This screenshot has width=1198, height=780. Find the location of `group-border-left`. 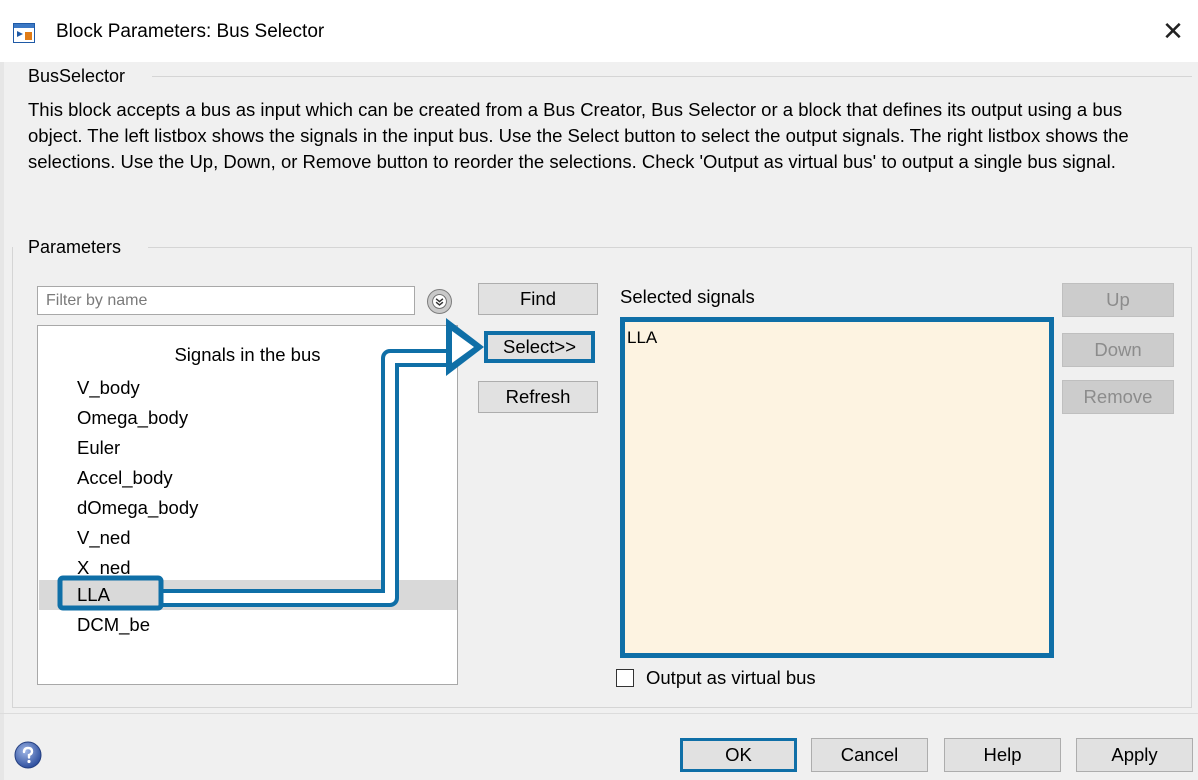

group-border-left is located at coordinates (12, 477).